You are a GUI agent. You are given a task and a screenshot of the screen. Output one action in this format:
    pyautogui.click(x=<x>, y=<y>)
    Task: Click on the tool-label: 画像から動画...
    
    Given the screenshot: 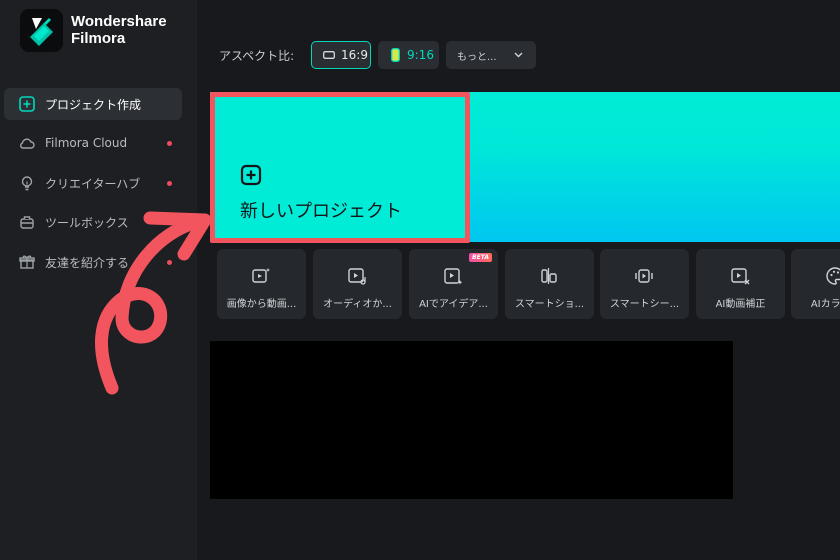 What is the action you would take?
    pyautogui.click(x=261, y=304)
    